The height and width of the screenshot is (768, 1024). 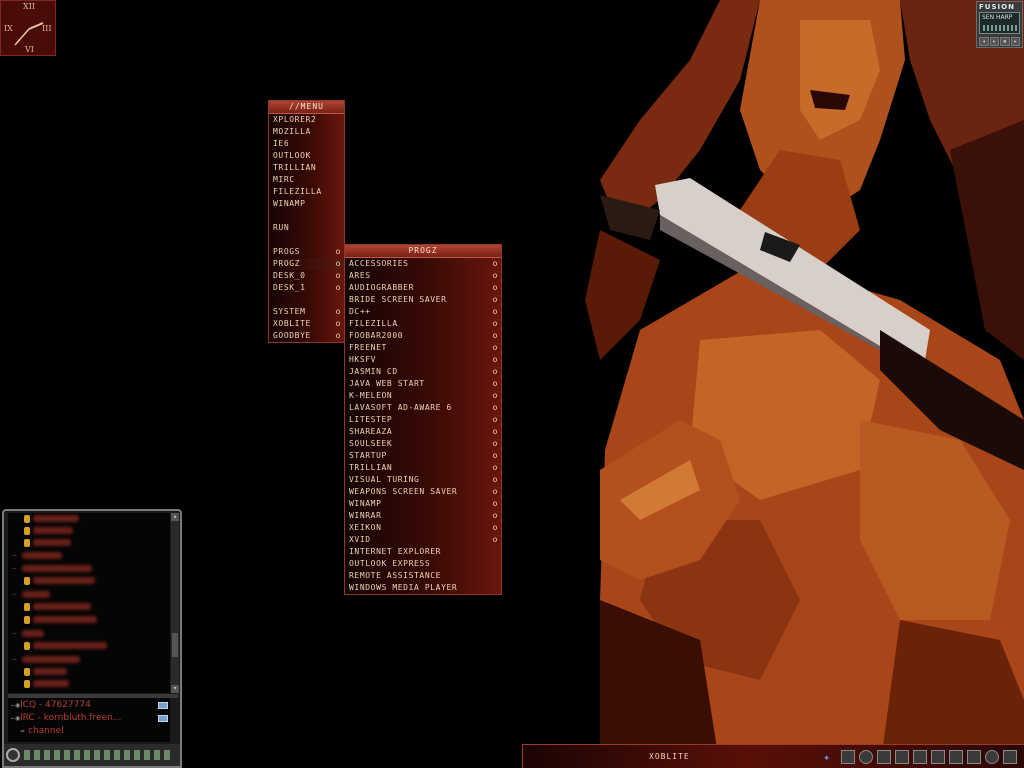 I want to click on progz-folder-hksfv: HKSFV o, so click(x=423, y=360).